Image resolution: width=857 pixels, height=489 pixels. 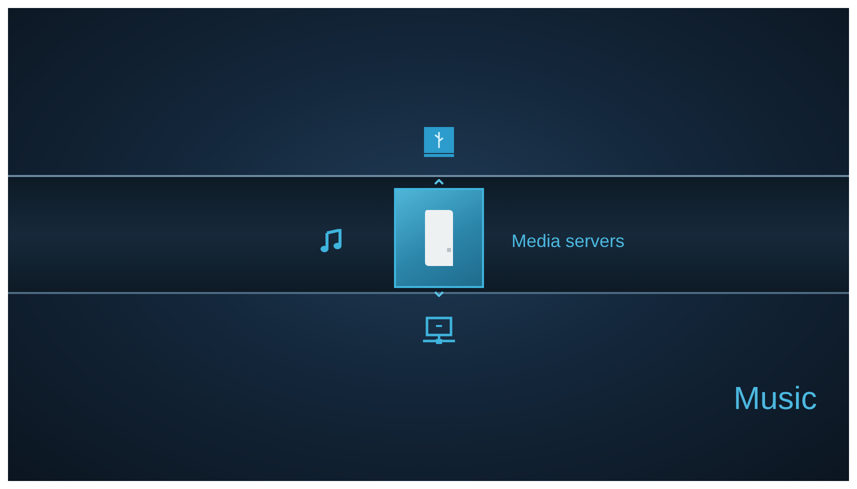 I want to click on external-drive-icon, so click(x=438, y=238).